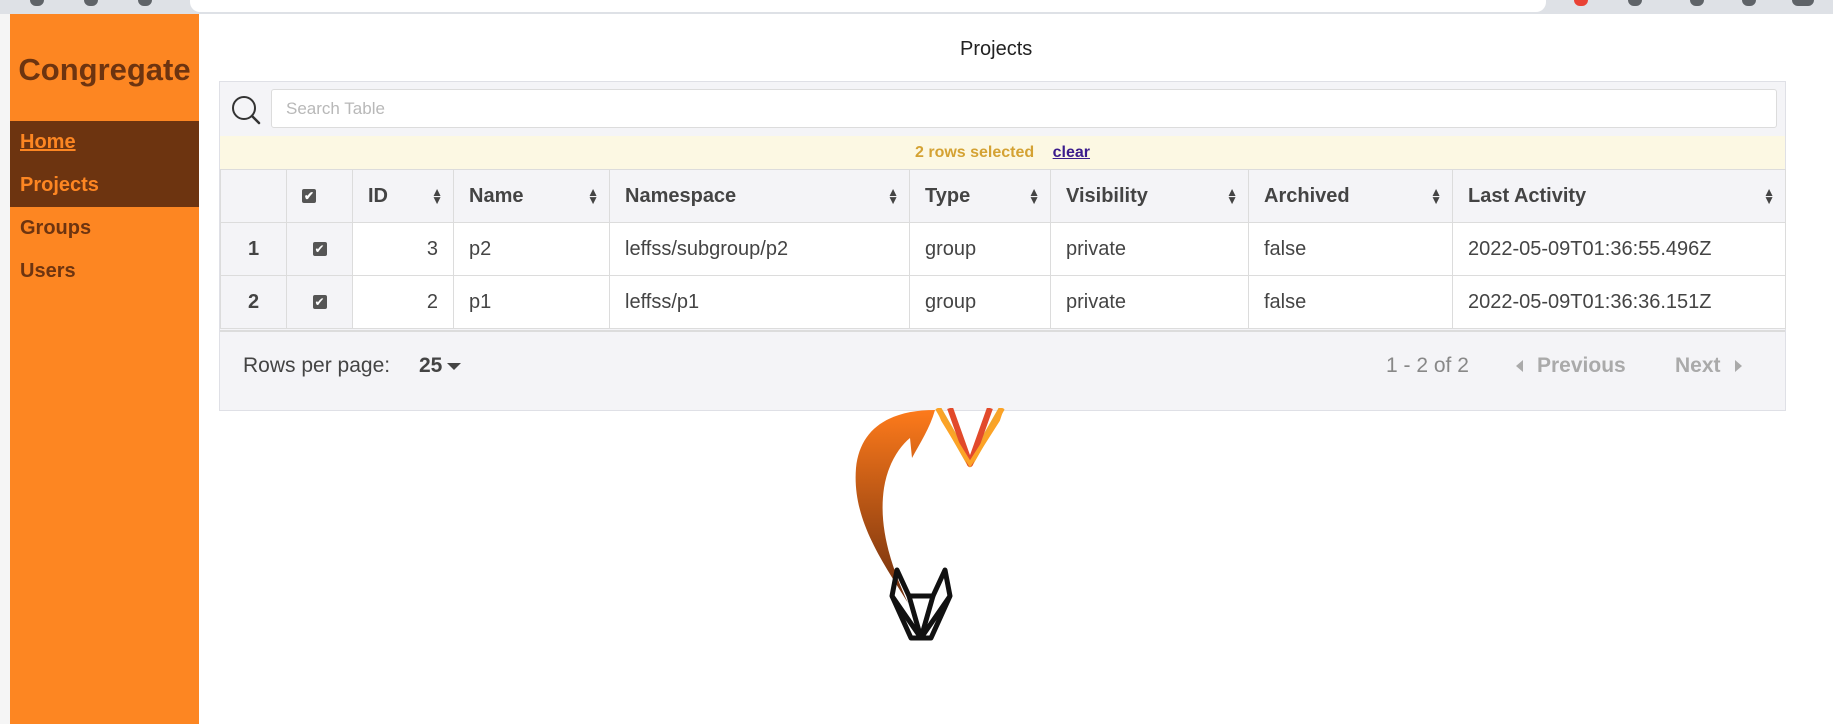 The height and width of the screenshot is (724, 1833). I want to click on column-header-type: Type ▲ ▼, so click(980, 196).